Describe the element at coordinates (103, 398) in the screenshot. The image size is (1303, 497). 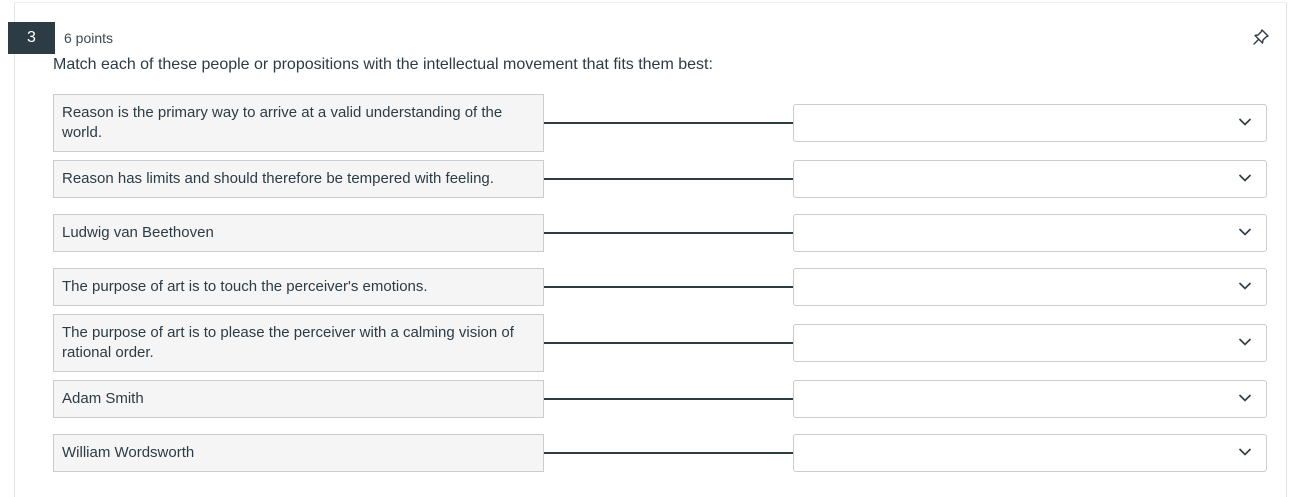
I see `match-prompt-text: Adam Smith` at that location.